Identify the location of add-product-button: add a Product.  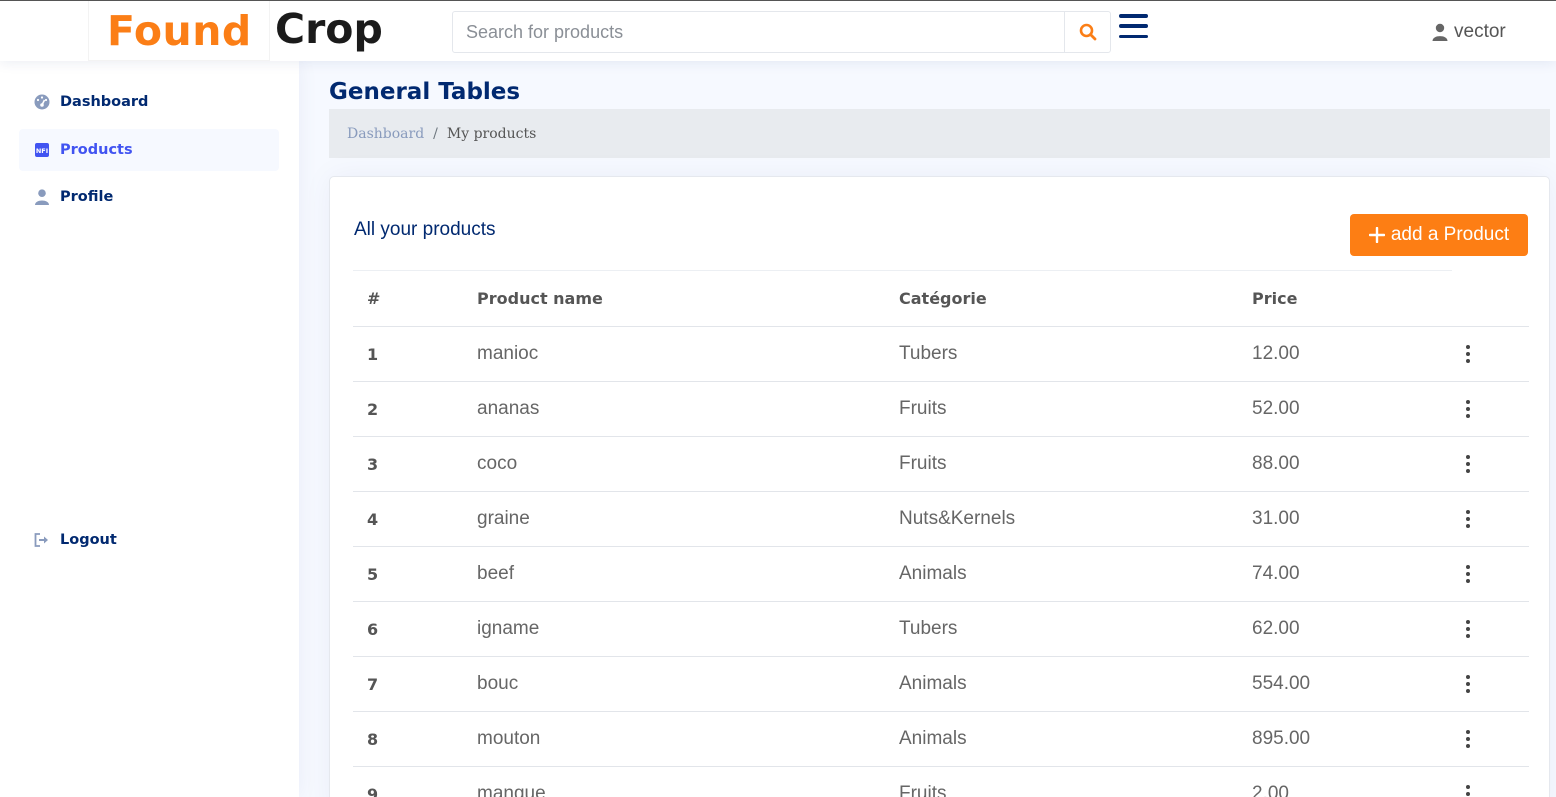
(1439, 235).